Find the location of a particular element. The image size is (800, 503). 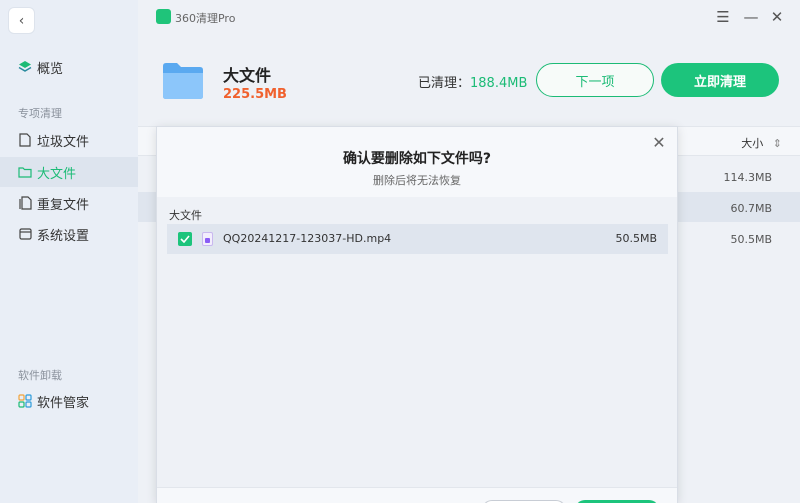

app-logo-icon is located at coordinates (163, 16).